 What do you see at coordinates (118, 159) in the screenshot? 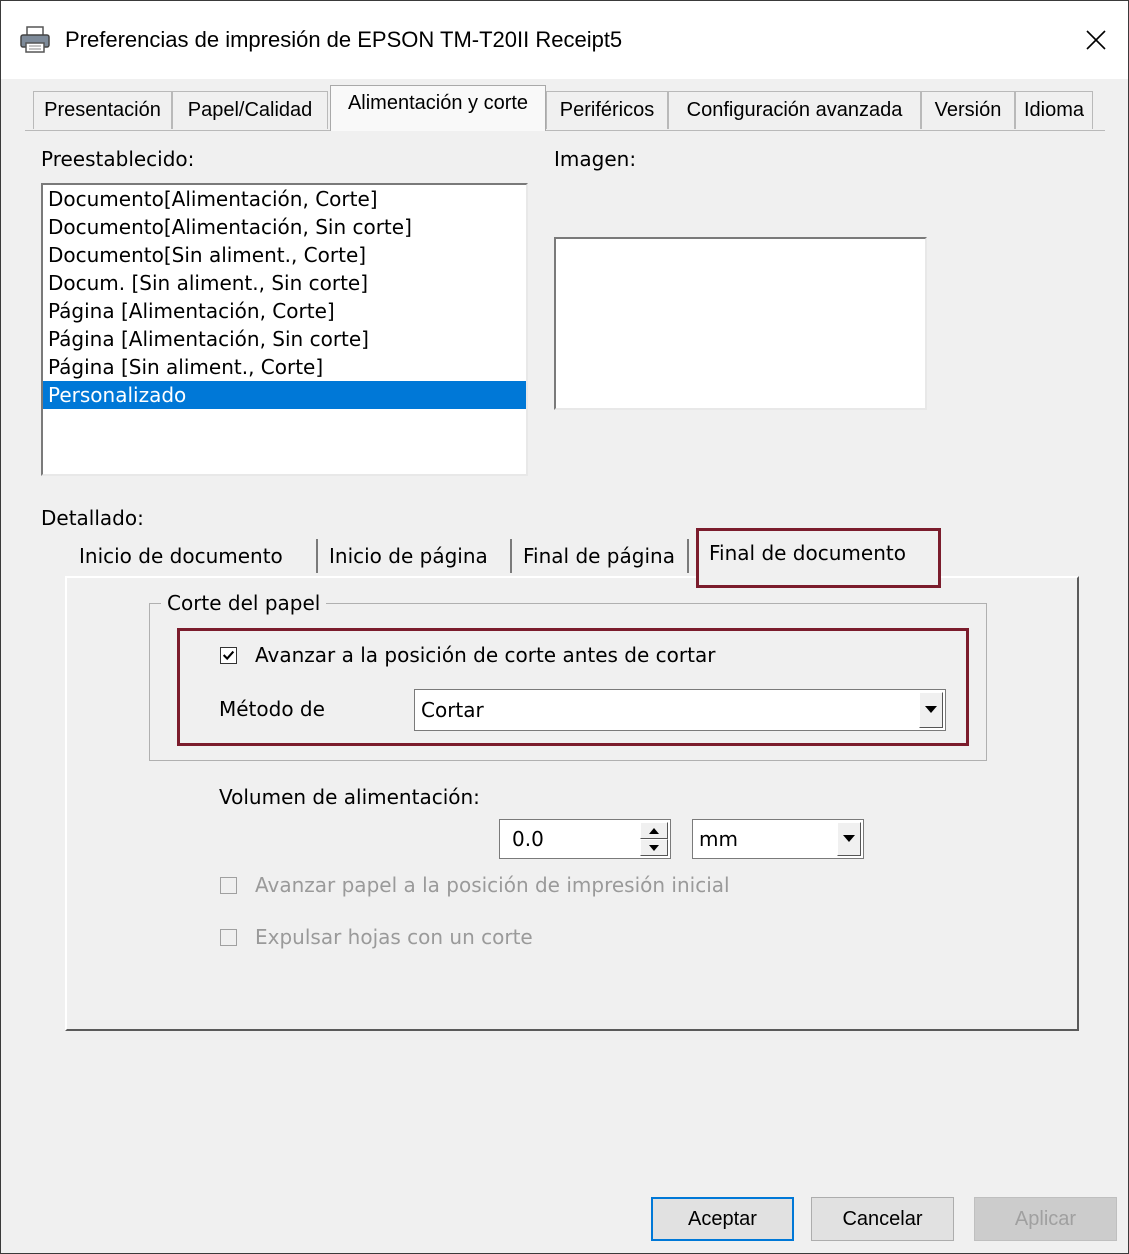
I see `preset-label: Preestablecido:` at bounding box center [118, 159].